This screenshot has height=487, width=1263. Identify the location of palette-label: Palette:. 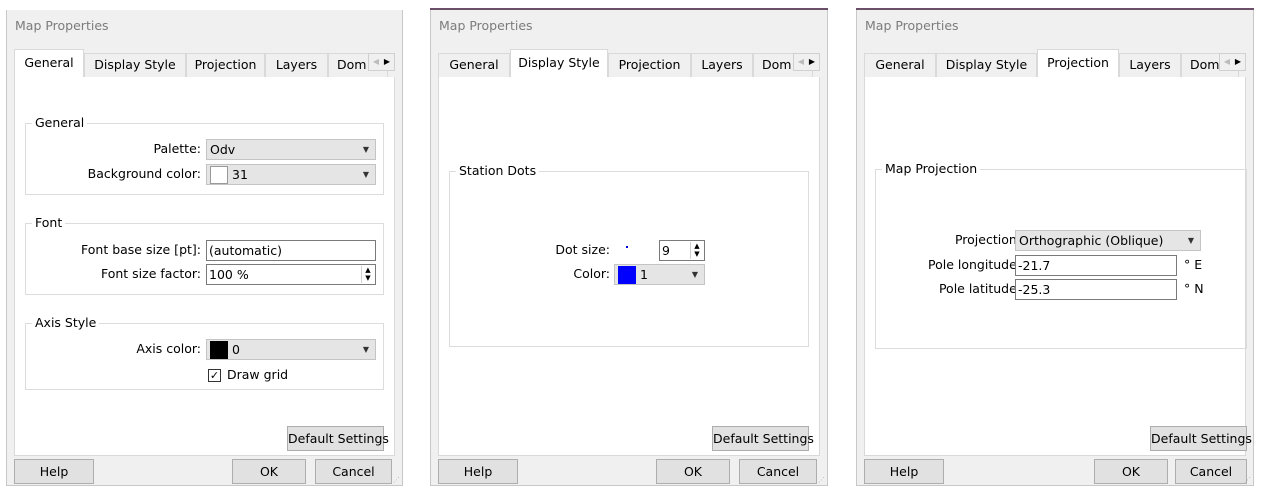
(177, 148).